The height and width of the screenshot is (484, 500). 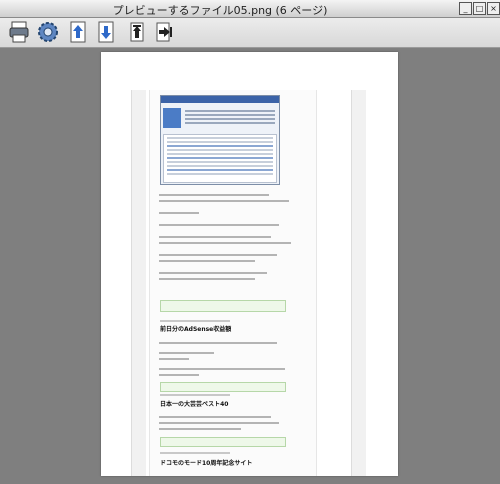 I want to click on last-page-icon, so click(x=164, y=32).